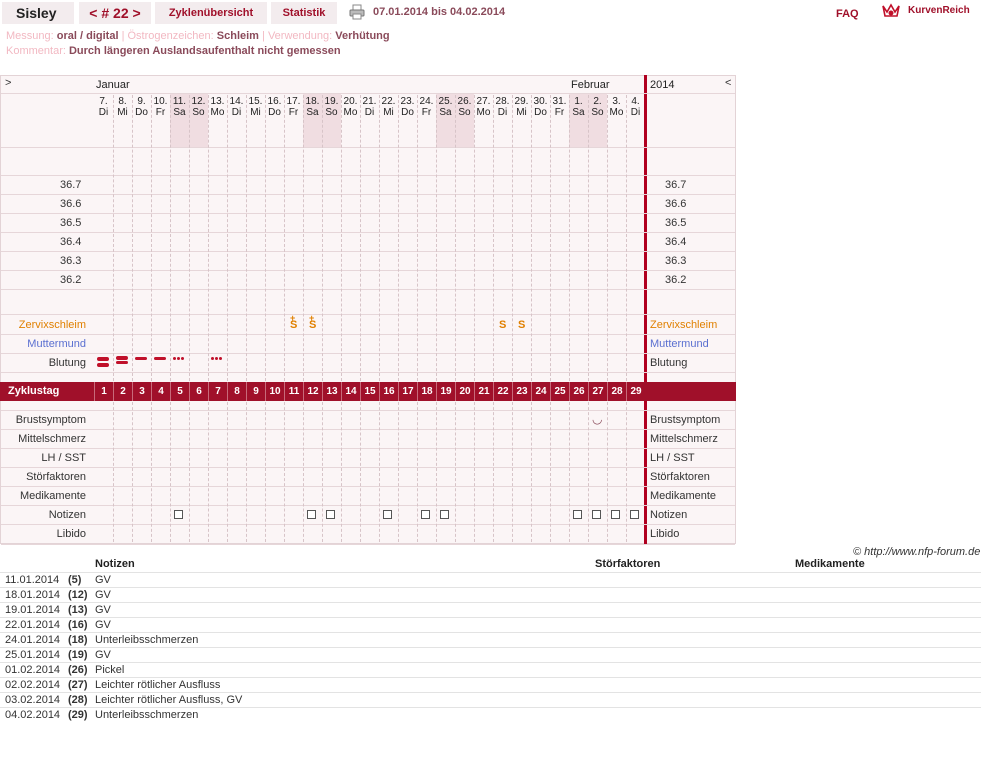 The height and width of the screenshot is (783, 981). Describe the element at coordinates (169, 700) in the screenshot. I see `row-note: Leichter rötlicher Ausfluss, GV` at that location.